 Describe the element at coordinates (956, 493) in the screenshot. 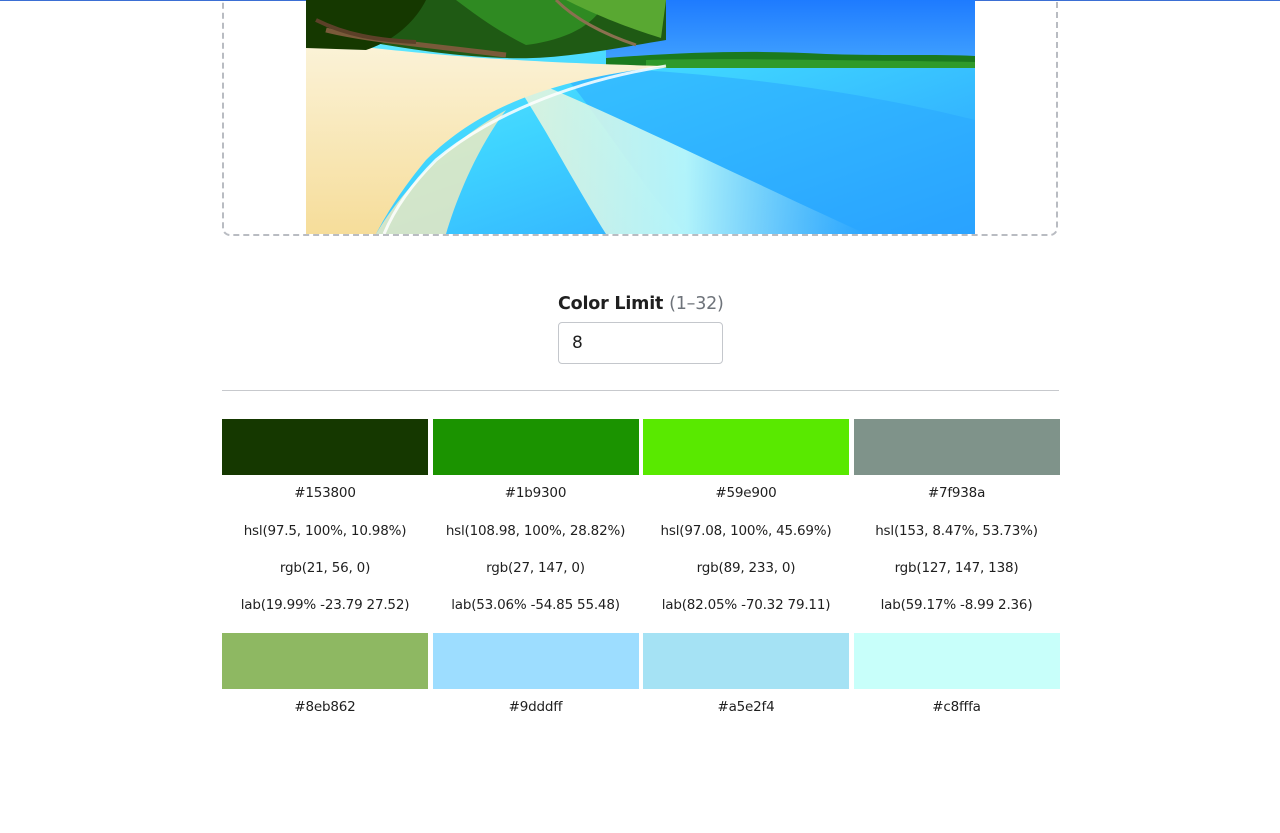

I see `swatch-hex-value: #7f938a` at that location.